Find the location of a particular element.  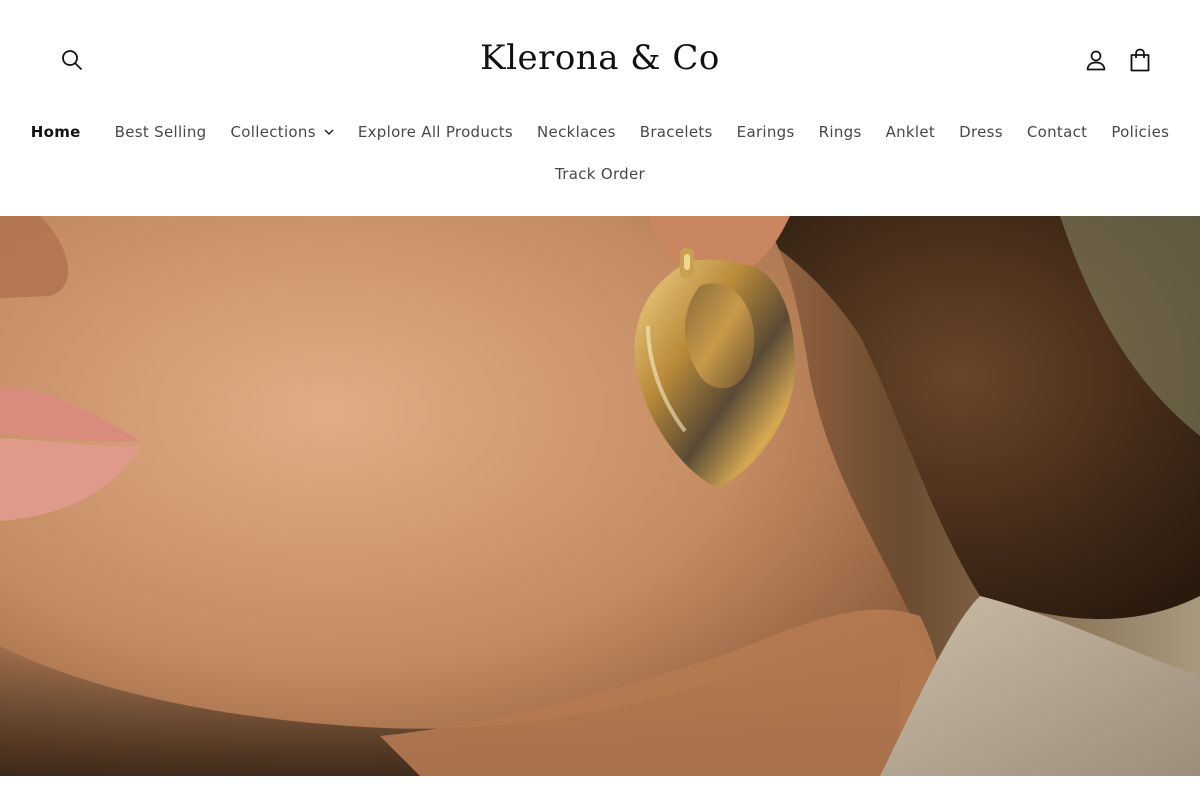

nav-item-collections: Collections is located at coordinates (282, 132).